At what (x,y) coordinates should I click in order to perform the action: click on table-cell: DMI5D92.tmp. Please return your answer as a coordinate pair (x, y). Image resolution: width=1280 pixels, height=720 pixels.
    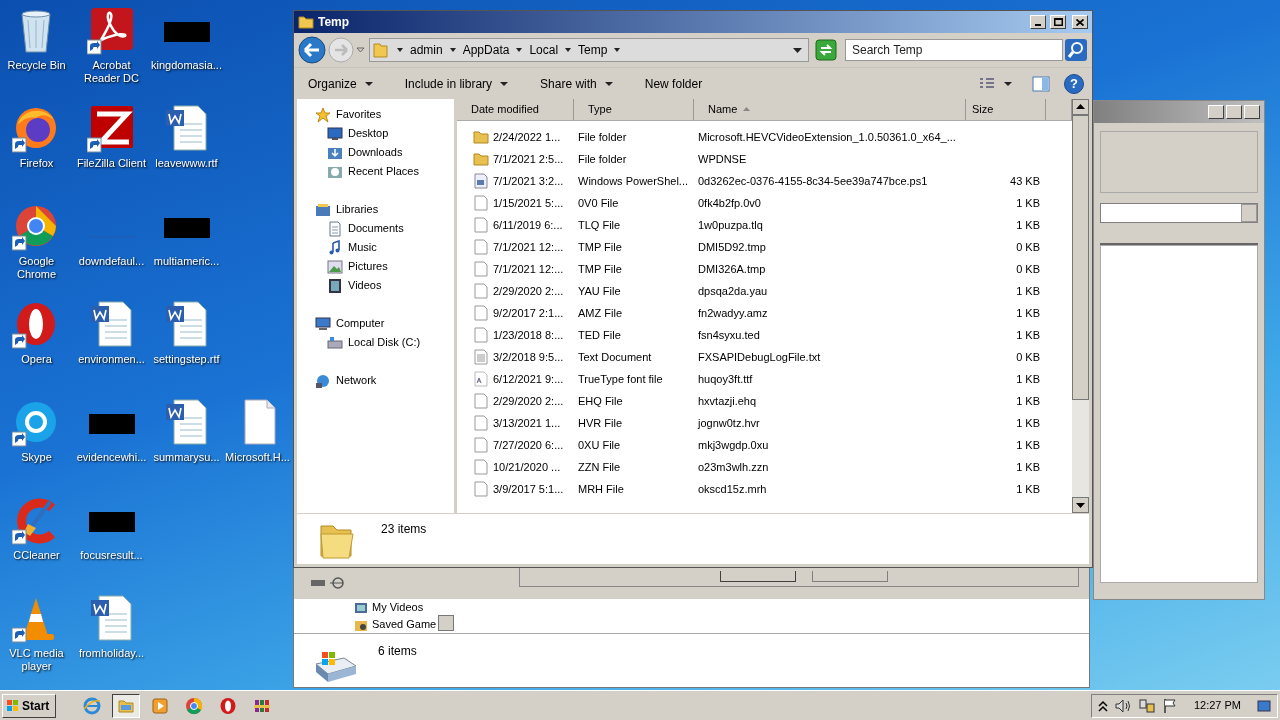
    Looking at the image, I should click on (830, 247).